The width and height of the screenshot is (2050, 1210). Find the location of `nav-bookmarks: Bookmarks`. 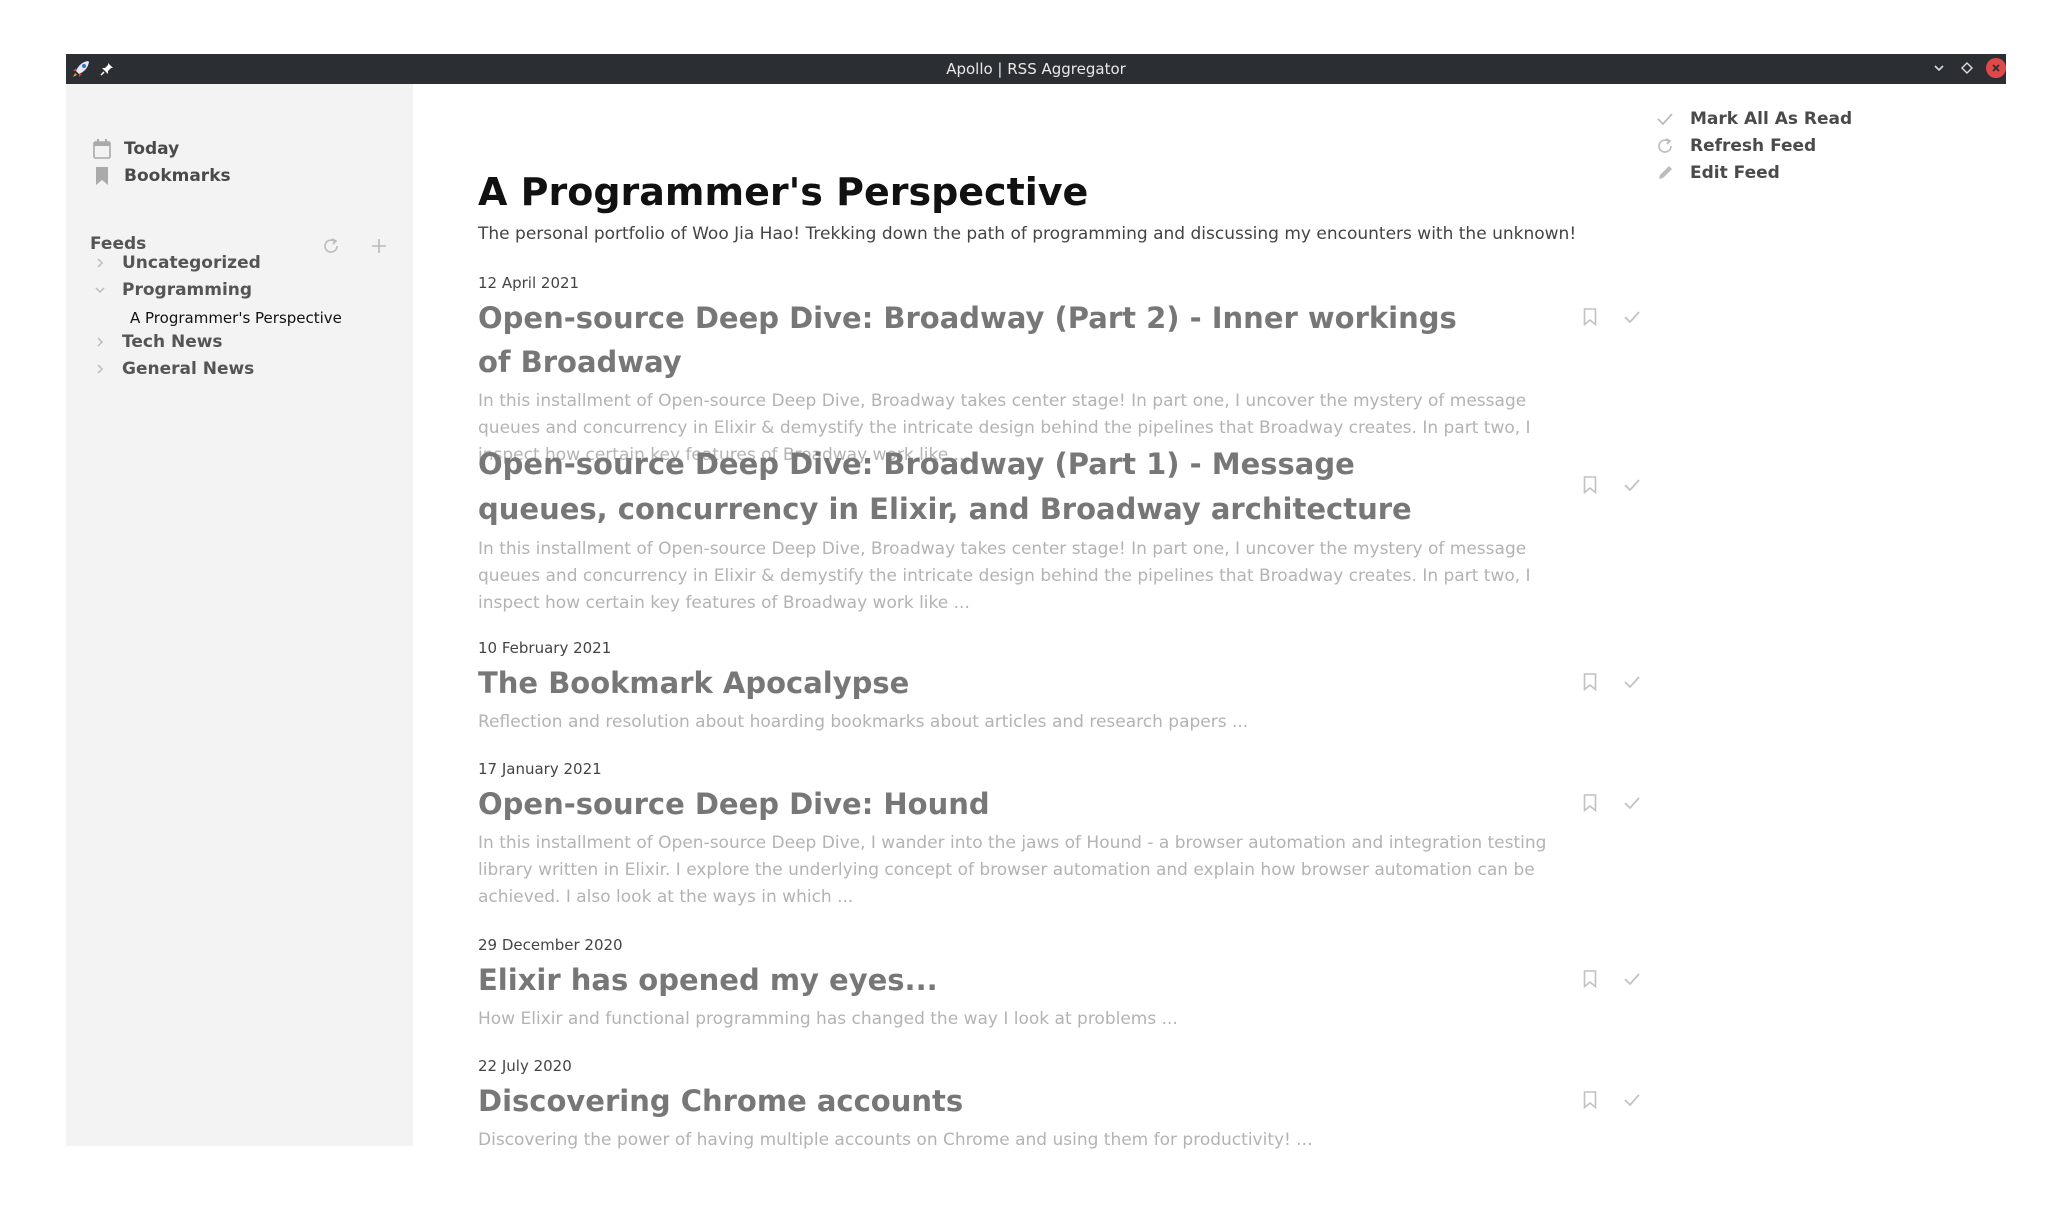

nav-bookmarks: Bookmarks is located at coordinates (161, 176).